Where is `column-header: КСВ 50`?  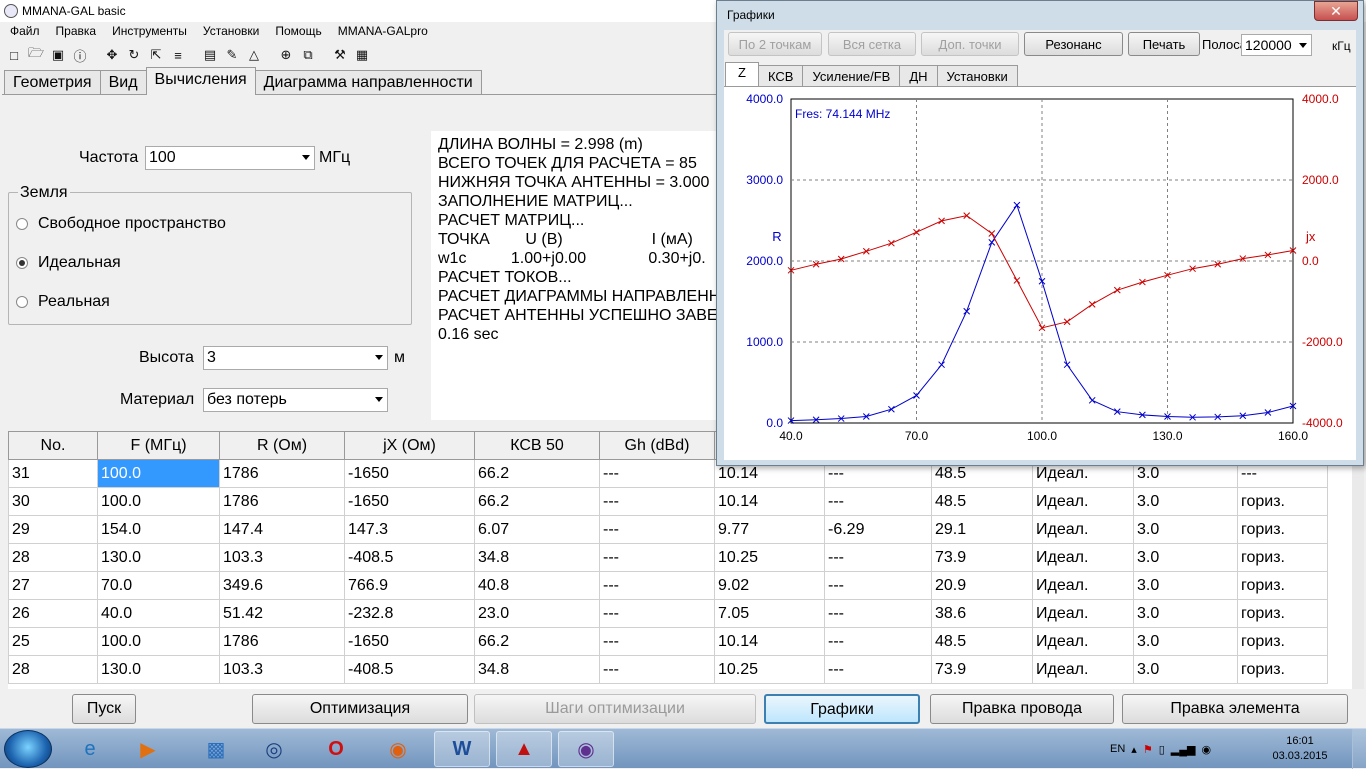
column-header: КСВ 50 is located at coordinates (537, 445).